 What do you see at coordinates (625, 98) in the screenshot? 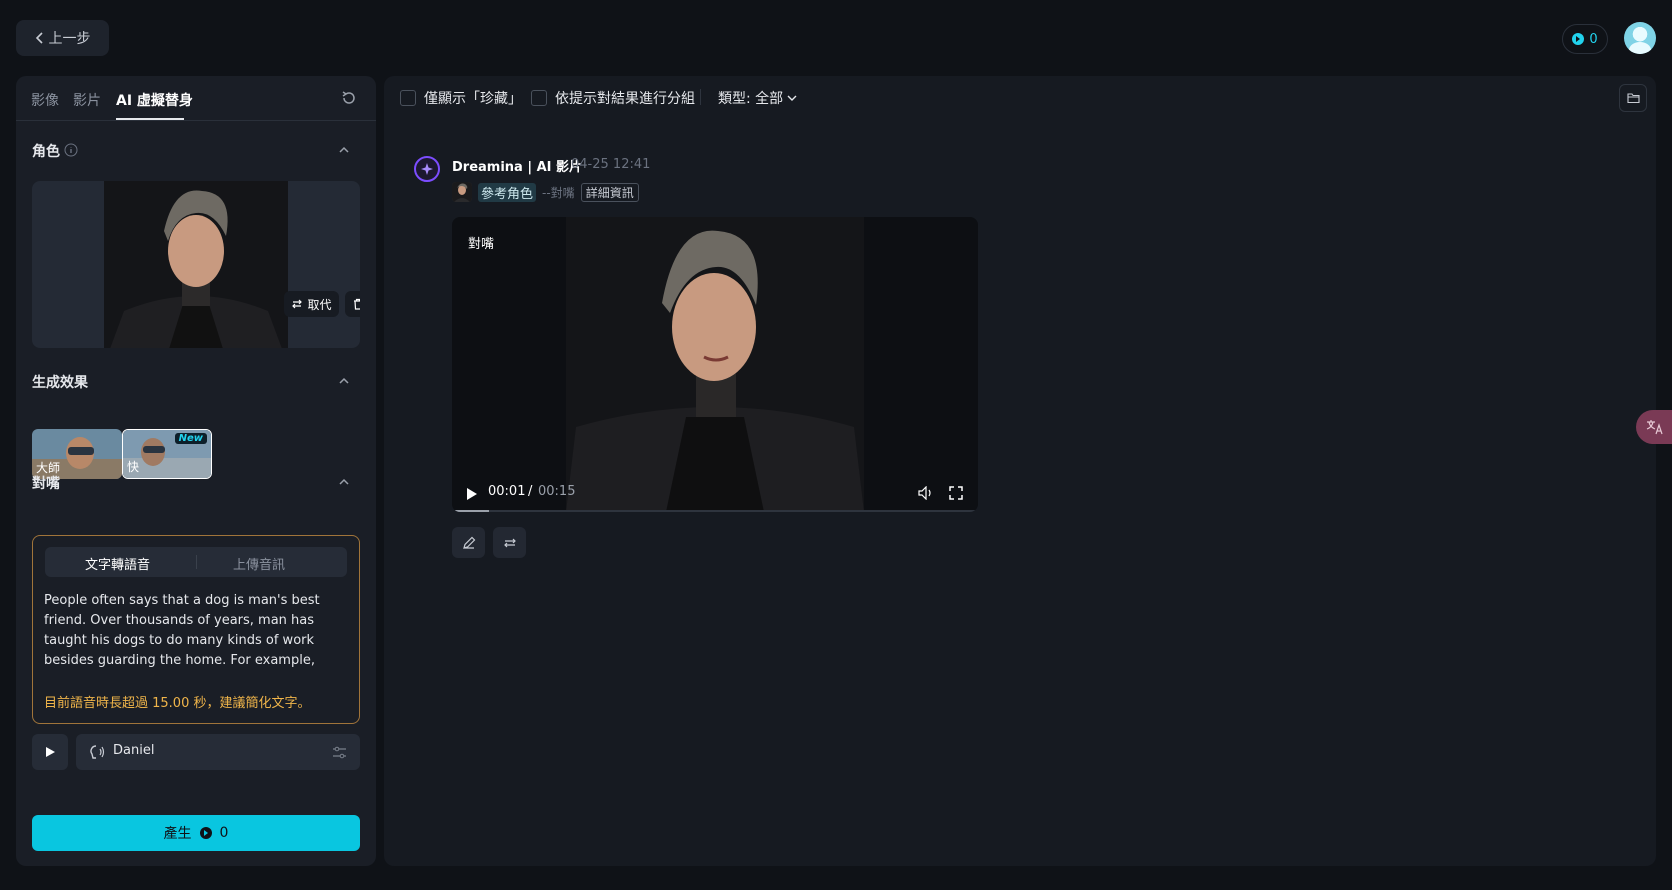
I see `group-by-prompt-label: 依提示對結果進行分組` at bounding box center [625, 98].